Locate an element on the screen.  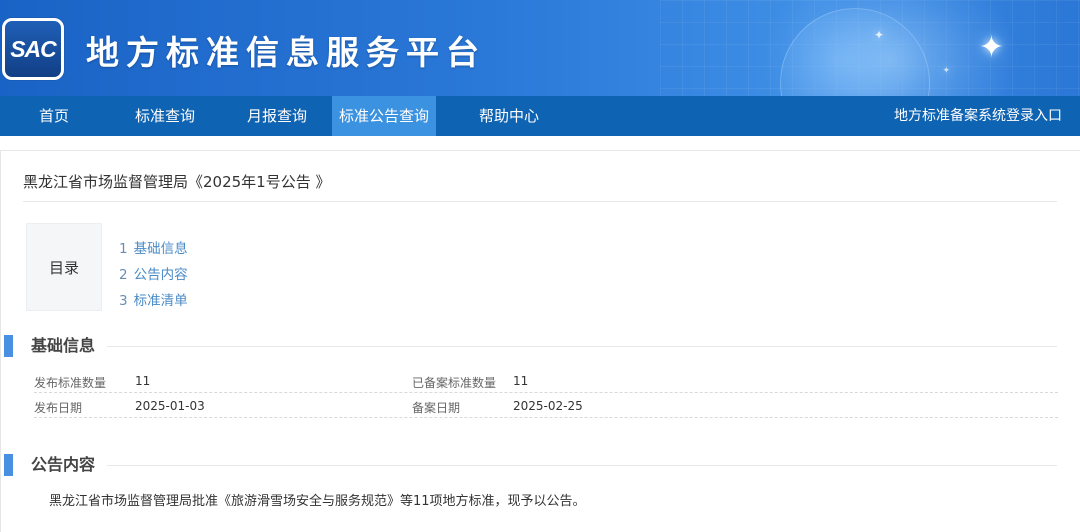
main-nav: 首页 标准查询 月报查询 标准公告查询 帮助中心 地方标准备案系统登录入口 is located at coordinates (540, 116).